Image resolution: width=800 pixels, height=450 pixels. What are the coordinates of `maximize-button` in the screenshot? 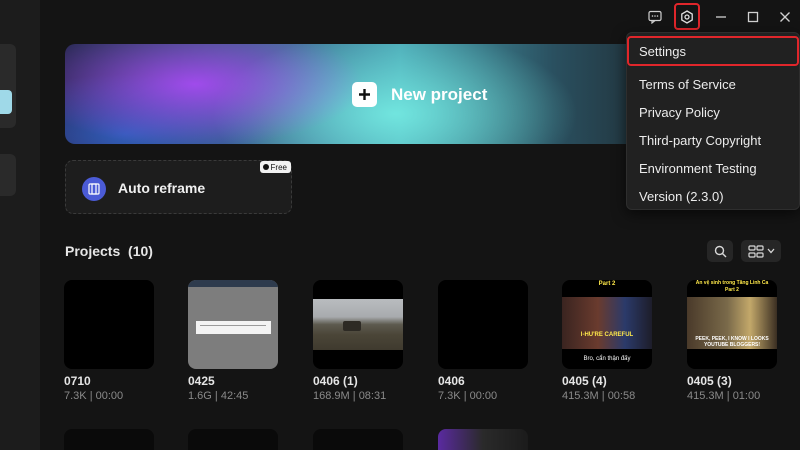 It's located at (753, 17).